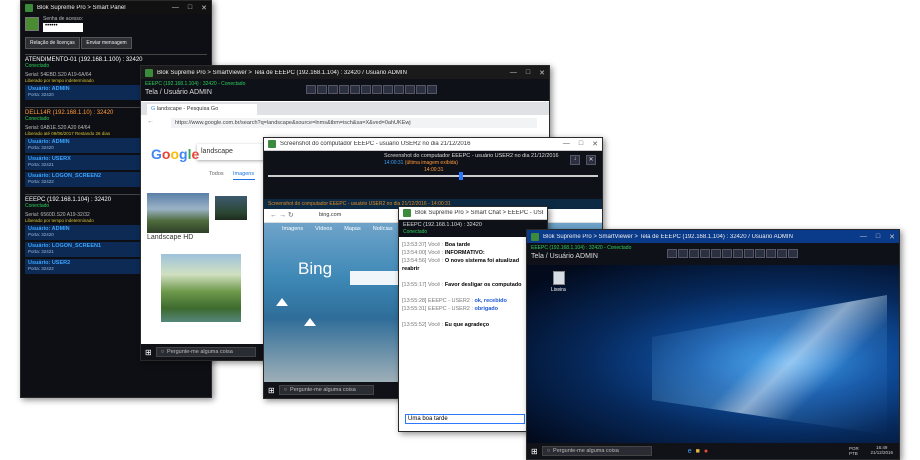  What do you see at coordinates (244, 179) in the screenshot?
I see `active-tab-underline` at bounding box center [244, 179].